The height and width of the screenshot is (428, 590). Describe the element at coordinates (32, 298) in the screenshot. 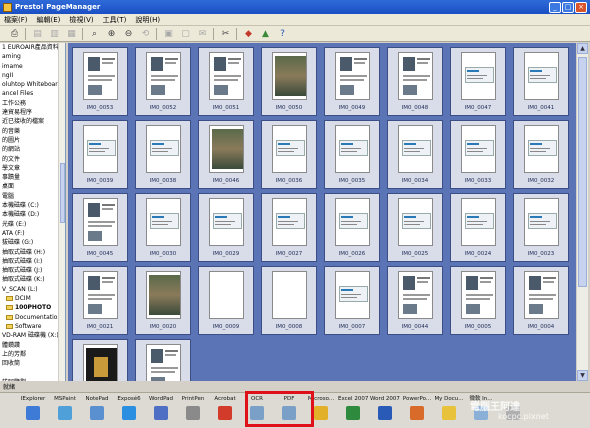

I see `tree-item: DCIM` at that location.